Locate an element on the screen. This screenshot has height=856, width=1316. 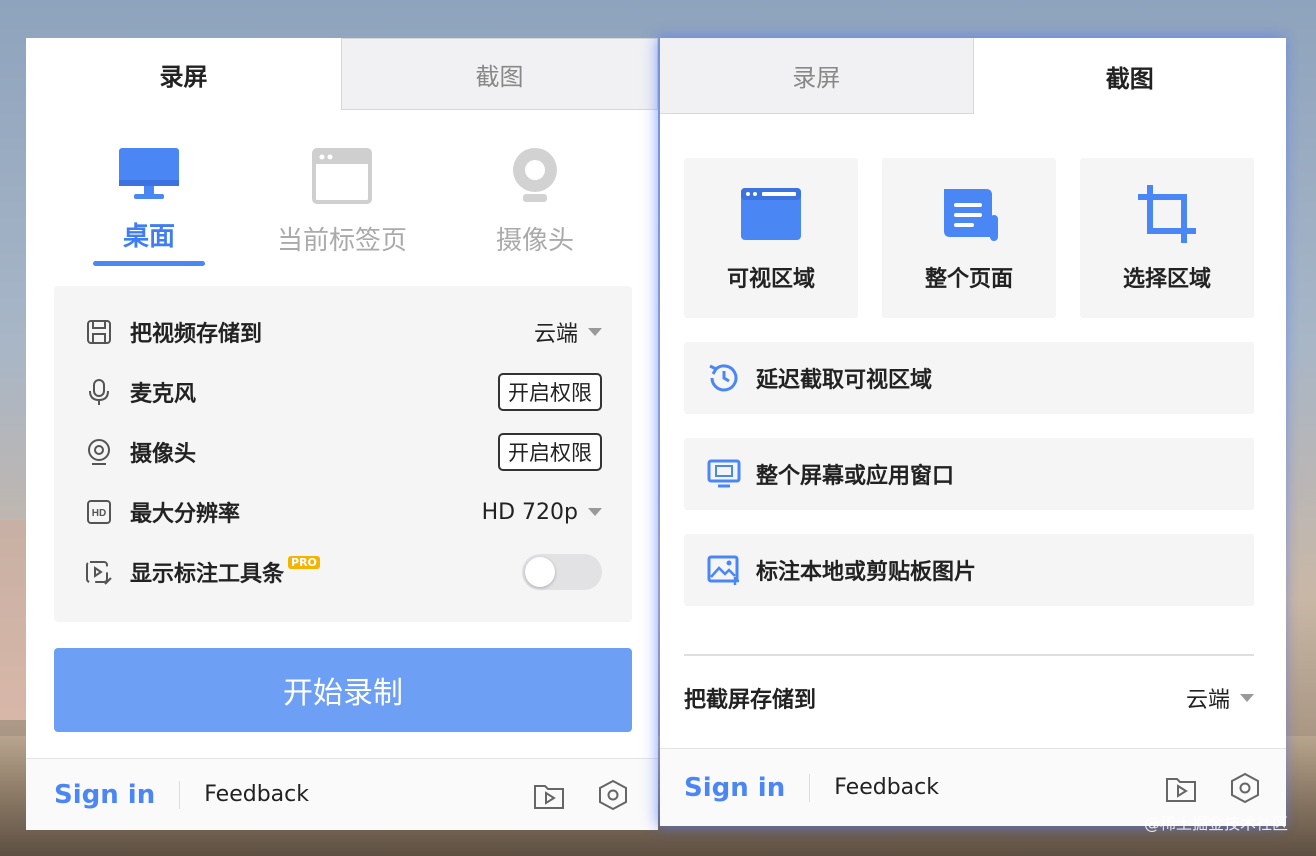
setting-camera: 摄像头 开启权限 is located at coordinates (343, 452).